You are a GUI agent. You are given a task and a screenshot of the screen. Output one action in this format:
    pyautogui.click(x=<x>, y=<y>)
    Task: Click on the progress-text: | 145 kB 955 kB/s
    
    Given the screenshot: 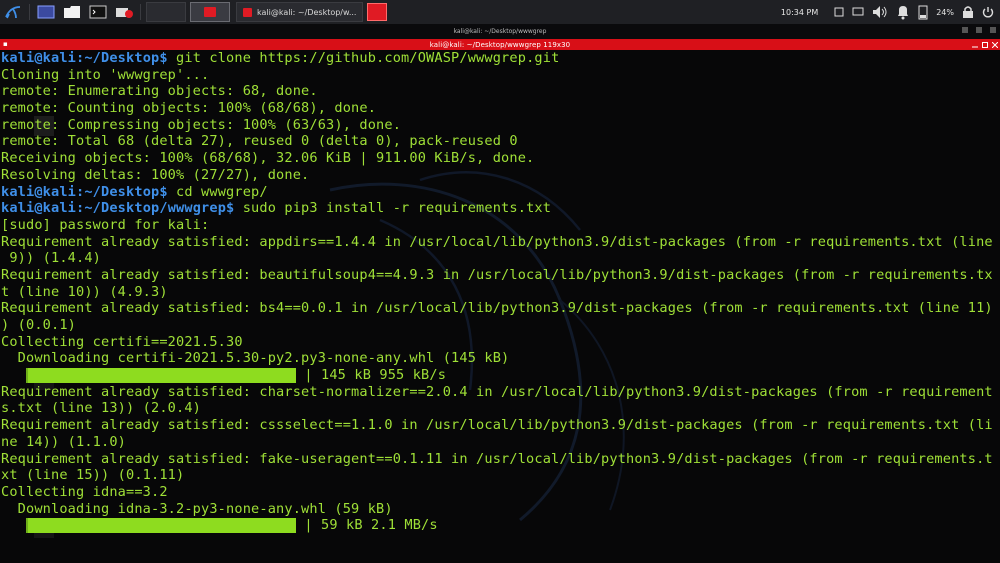 What is the action you would take?
    pyautogui.click(x=371, y=375)
    